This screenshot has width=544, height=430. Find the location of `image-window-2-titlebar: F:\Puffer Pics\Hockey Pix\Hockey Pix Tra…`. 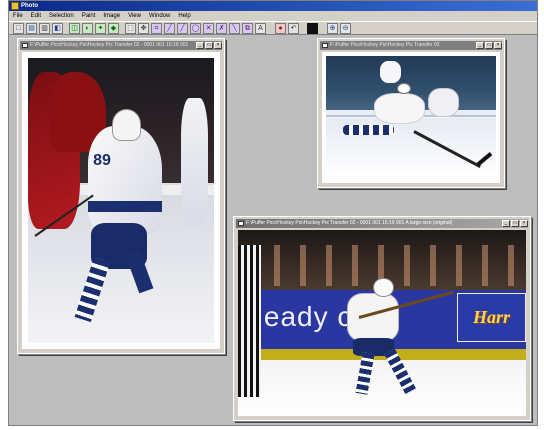

image-window-2-titlebar: F:\Puffer Pics\Hockey Pix\Hockey Pix Tra… is located at coordinates (411, 45).